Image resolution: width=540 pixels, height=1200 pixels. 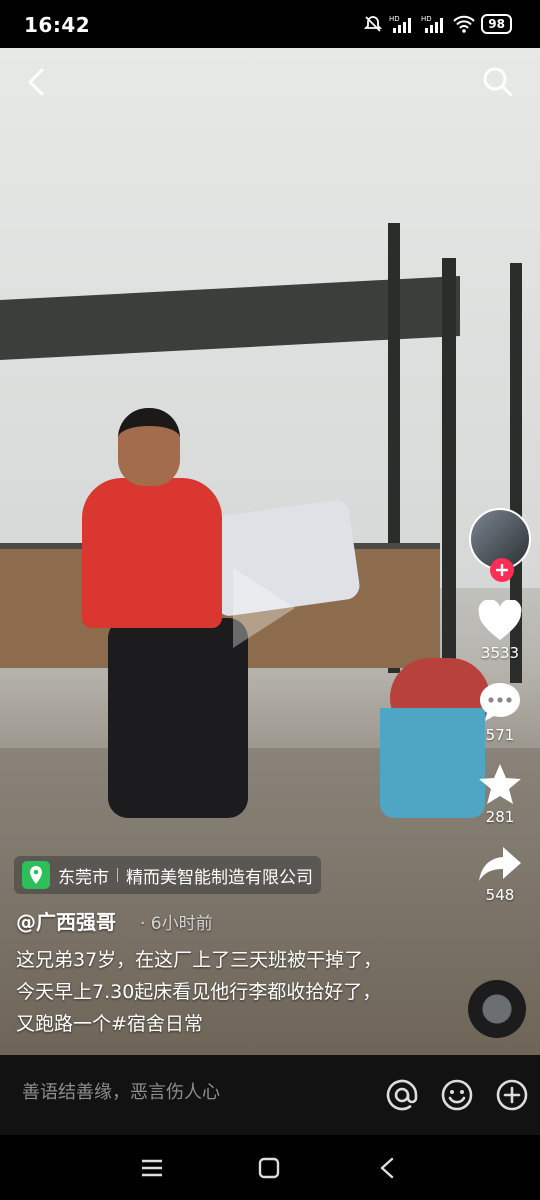 What do you see at coordinates (36, 875) in the screenshot?
I see `location-pin-icon` at bounding box center [36, 875].